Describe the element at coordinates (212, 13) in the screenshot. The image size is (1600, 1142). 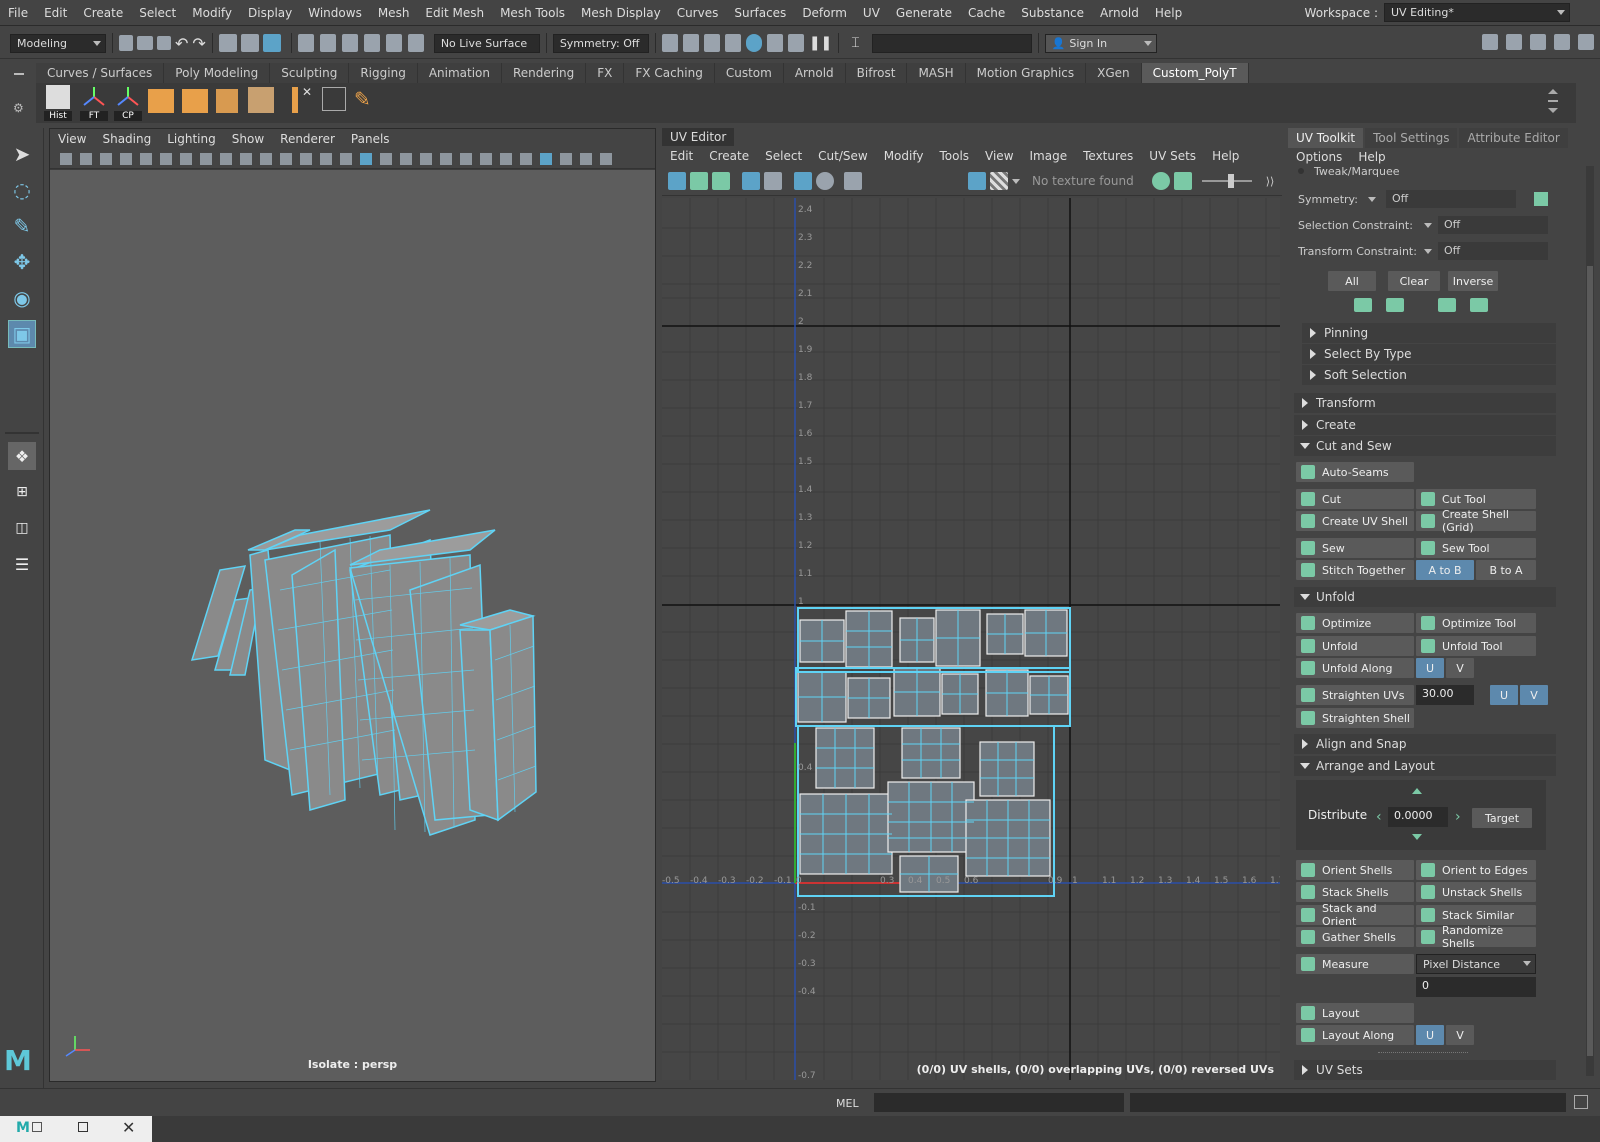
I see `menu-modify: Modify` at that location.